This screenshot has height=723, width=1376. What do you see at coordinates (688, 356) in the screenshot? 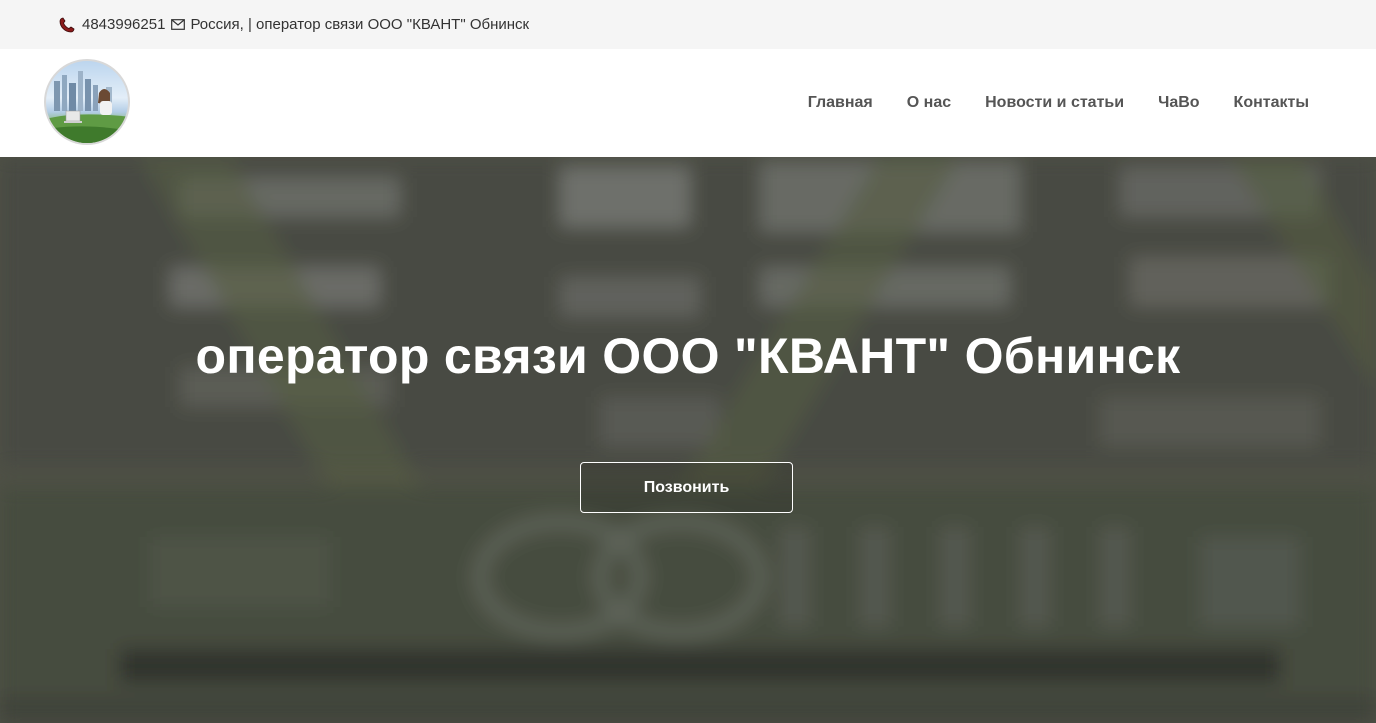
I see `hero-title: оператор связи ООО "КВАНТ" Обнинск` at bounding box center [688, 356].